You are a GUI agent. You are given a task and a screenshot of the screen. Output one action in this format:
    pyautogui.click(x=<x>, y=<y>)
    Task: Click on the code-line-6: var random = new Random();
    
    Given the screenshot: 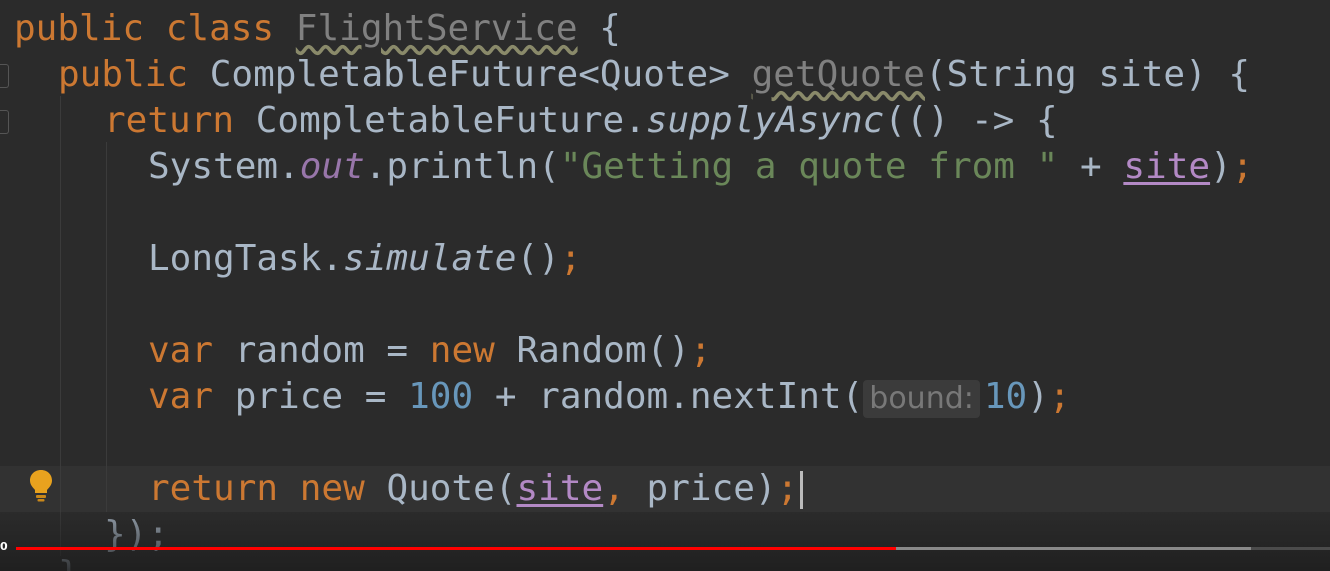 What is the action you would take?
    pyautogui.click(x=430, y=351)
    